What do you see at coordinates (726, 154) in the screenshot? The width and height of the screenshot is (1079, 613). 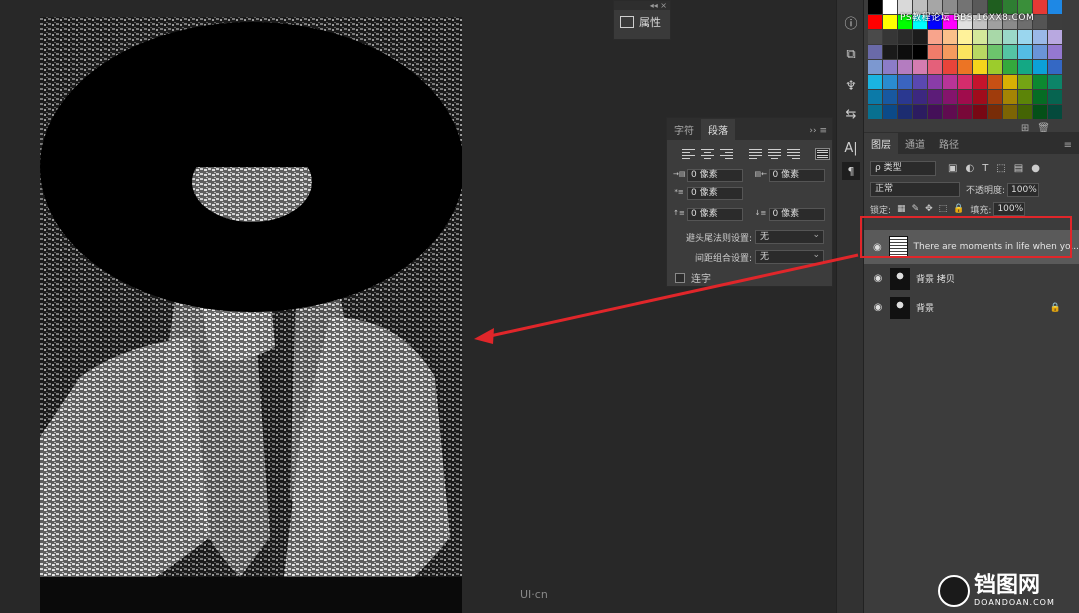 I see `align-right-icon` at bounding box center [726, 154].